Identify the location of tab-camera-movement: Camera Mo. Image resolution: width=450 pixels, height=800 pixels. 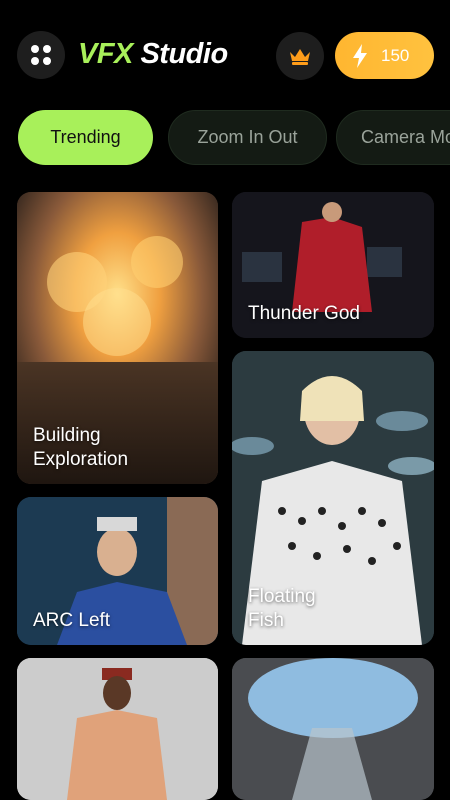
(393, 137).